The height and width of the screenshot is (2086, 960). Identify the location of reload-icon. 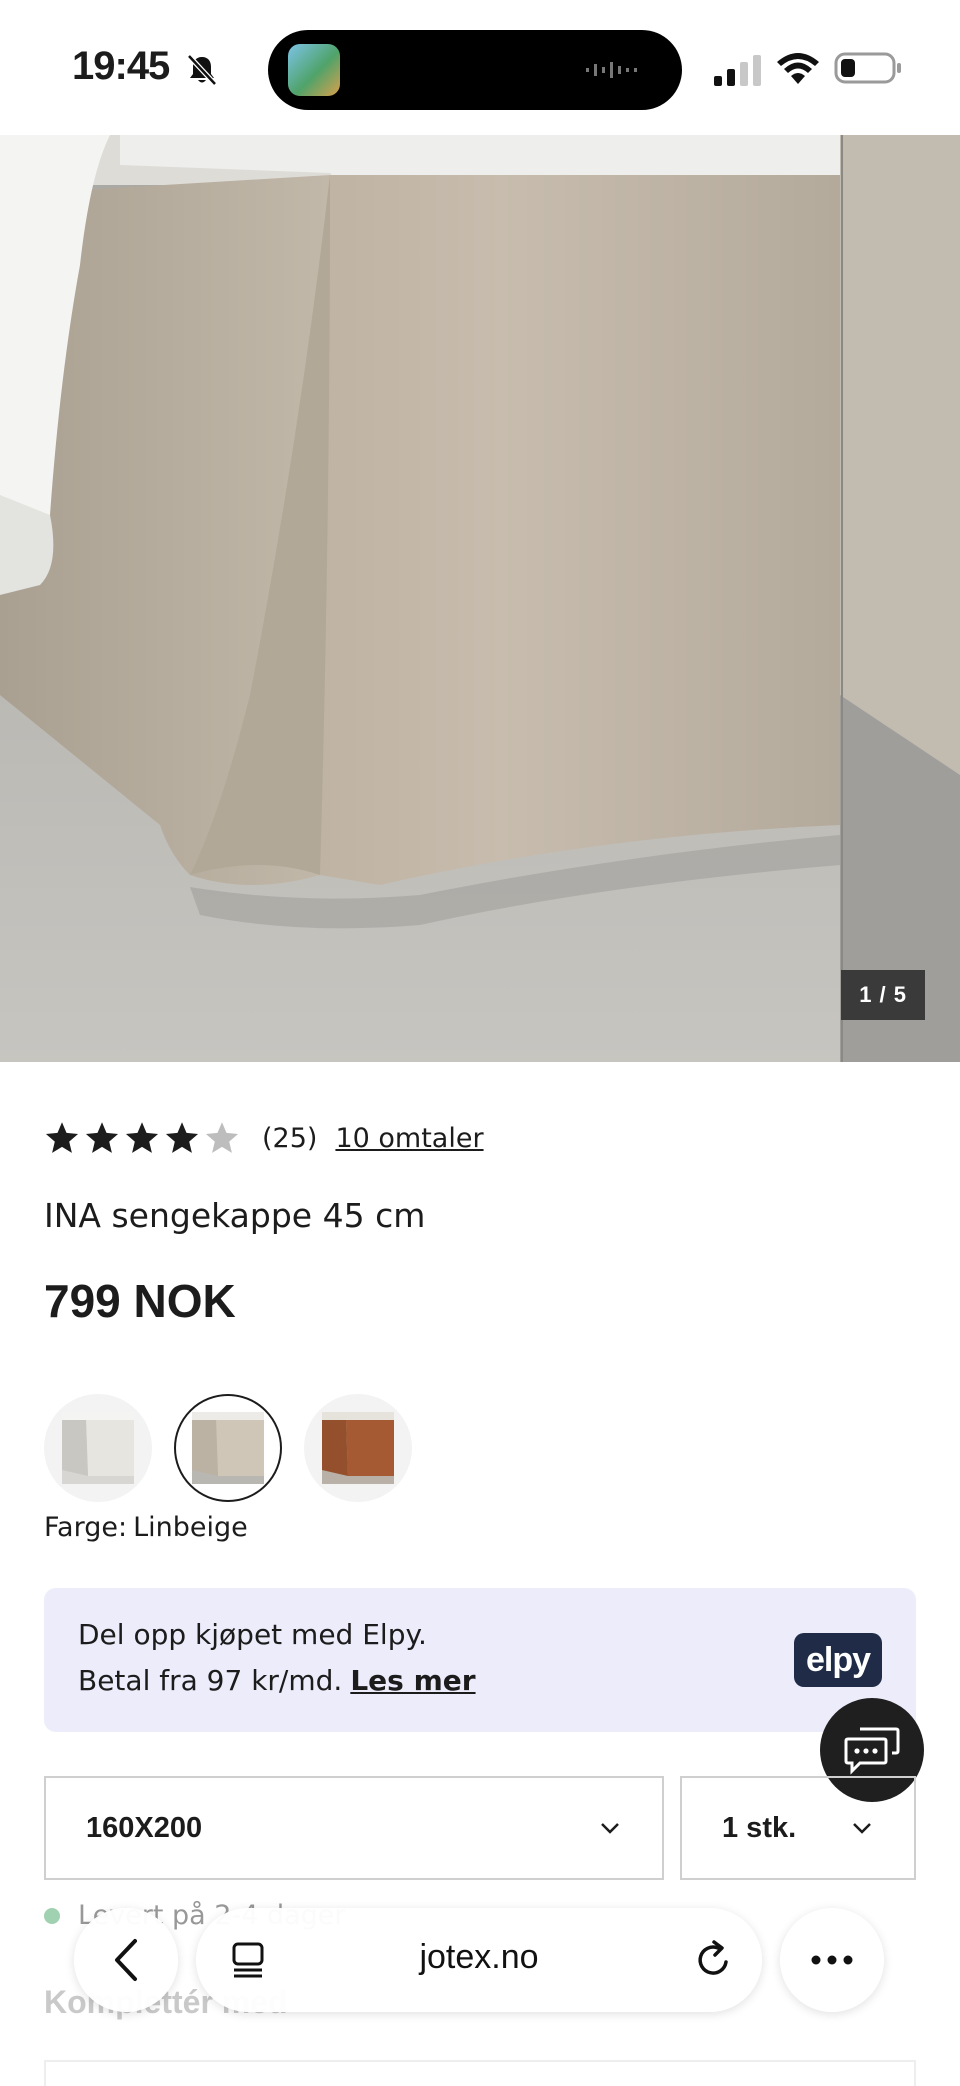
(714, 1960).